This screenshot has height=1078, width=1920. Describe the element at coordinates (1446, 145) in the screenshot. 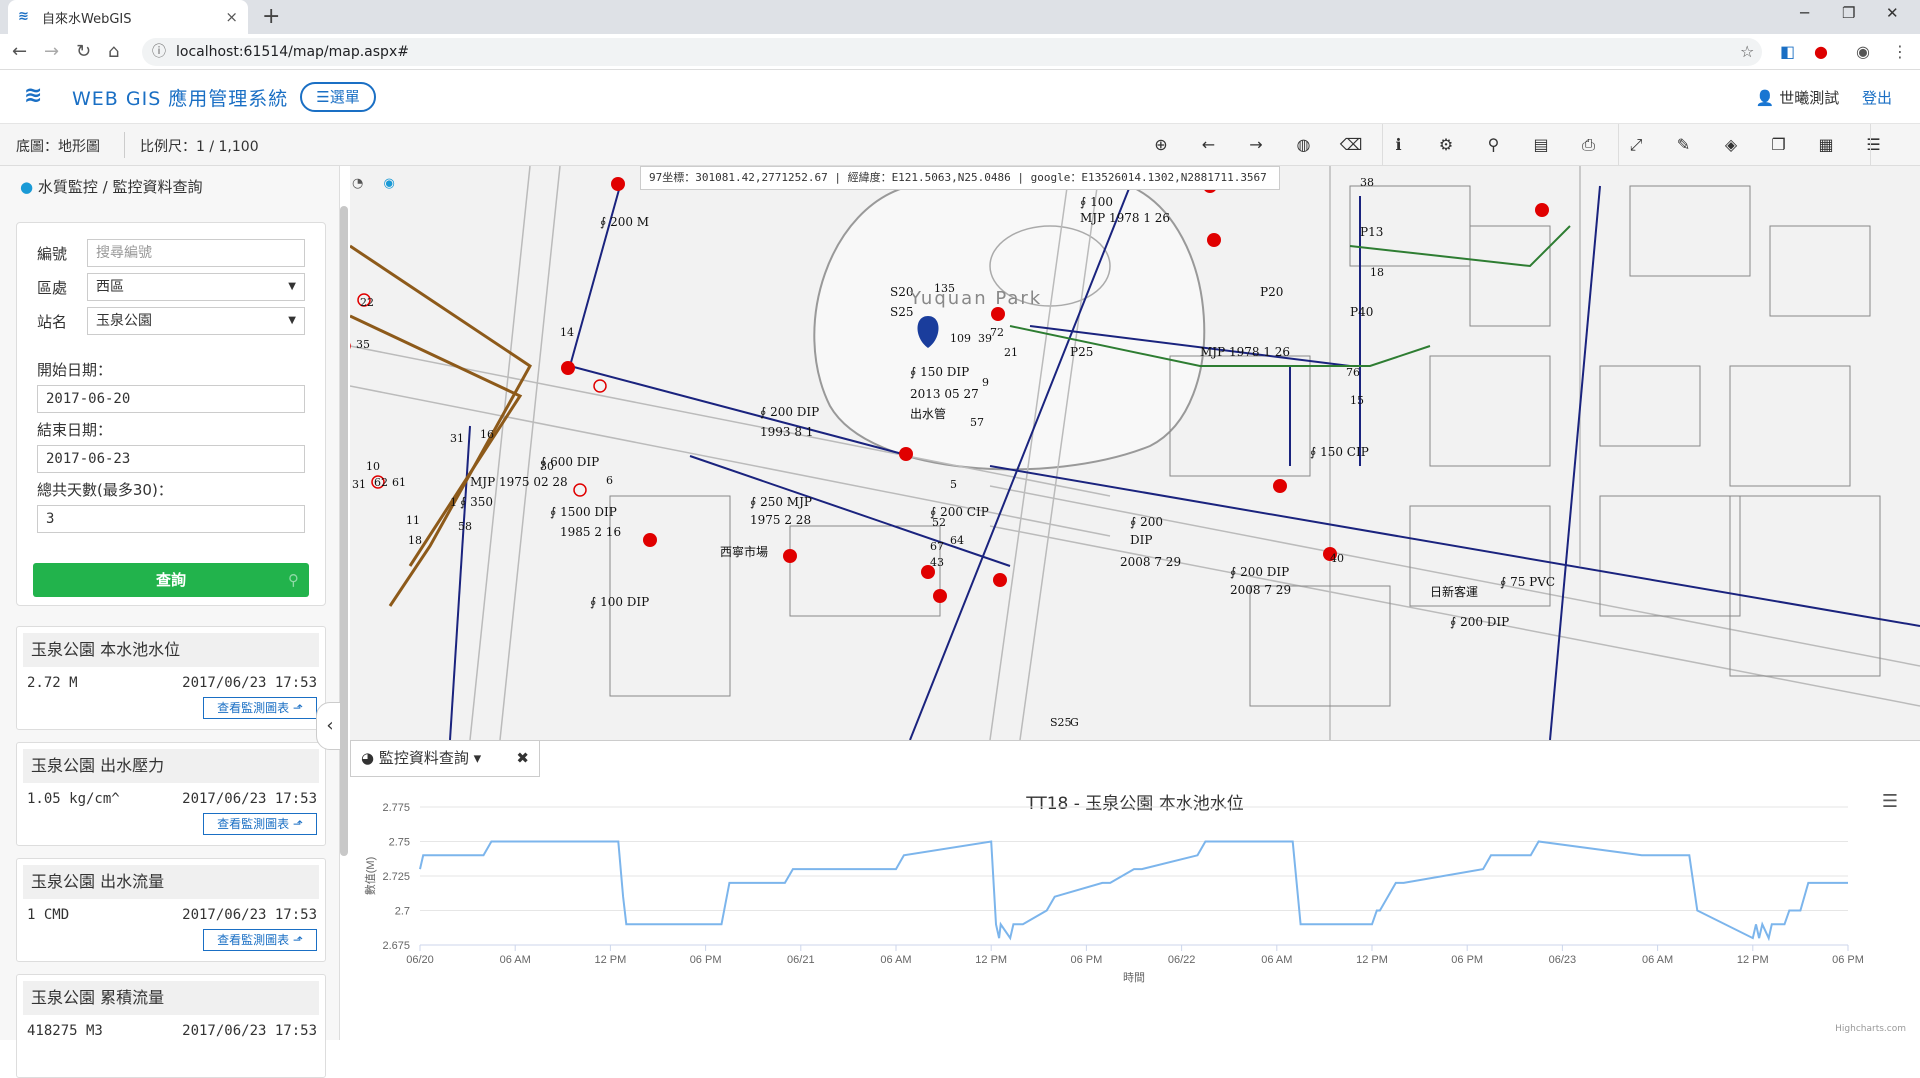

I see `settings-icon: ⚙` at that location.